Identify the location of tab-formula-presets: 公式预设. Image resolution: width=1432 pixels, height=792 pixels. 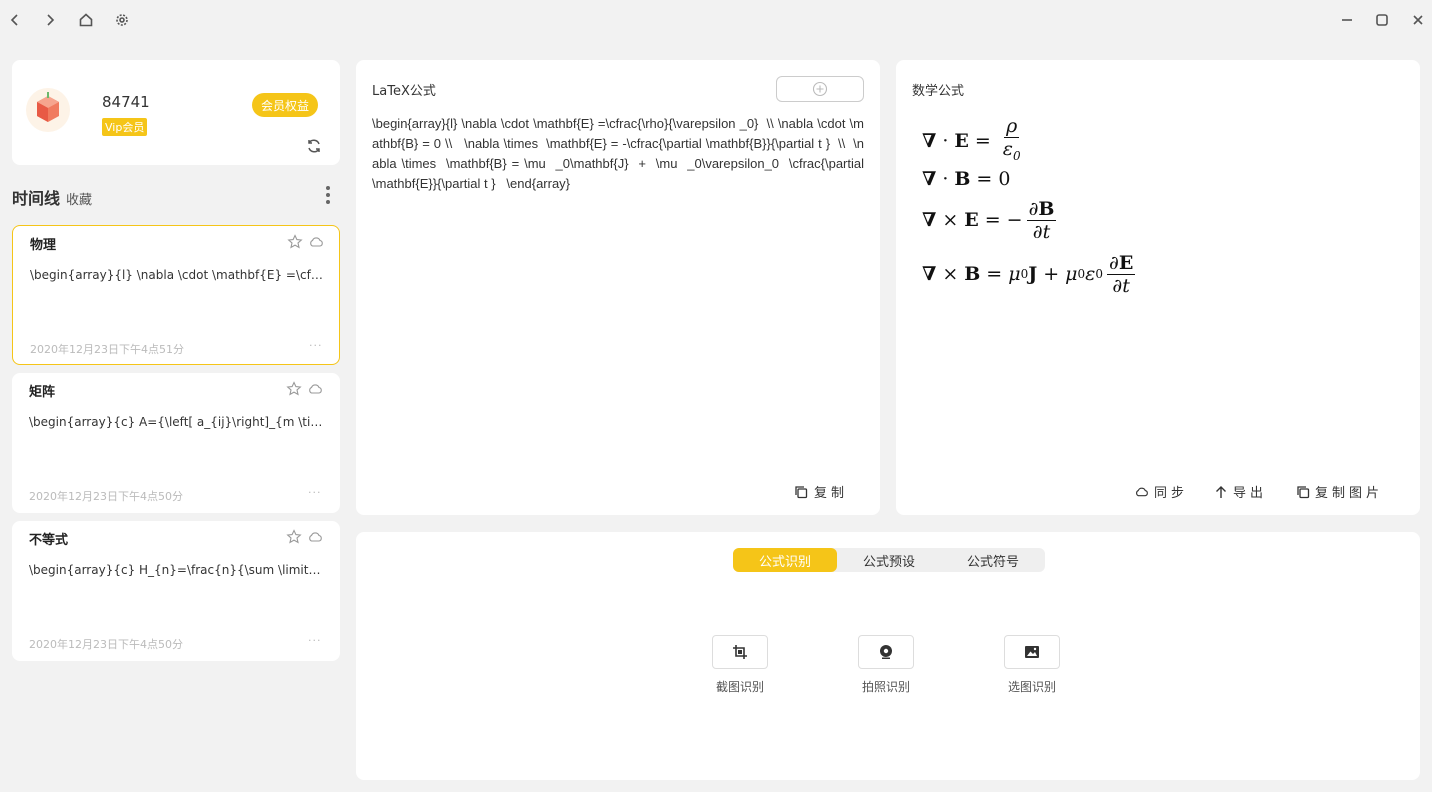
(889, 560).